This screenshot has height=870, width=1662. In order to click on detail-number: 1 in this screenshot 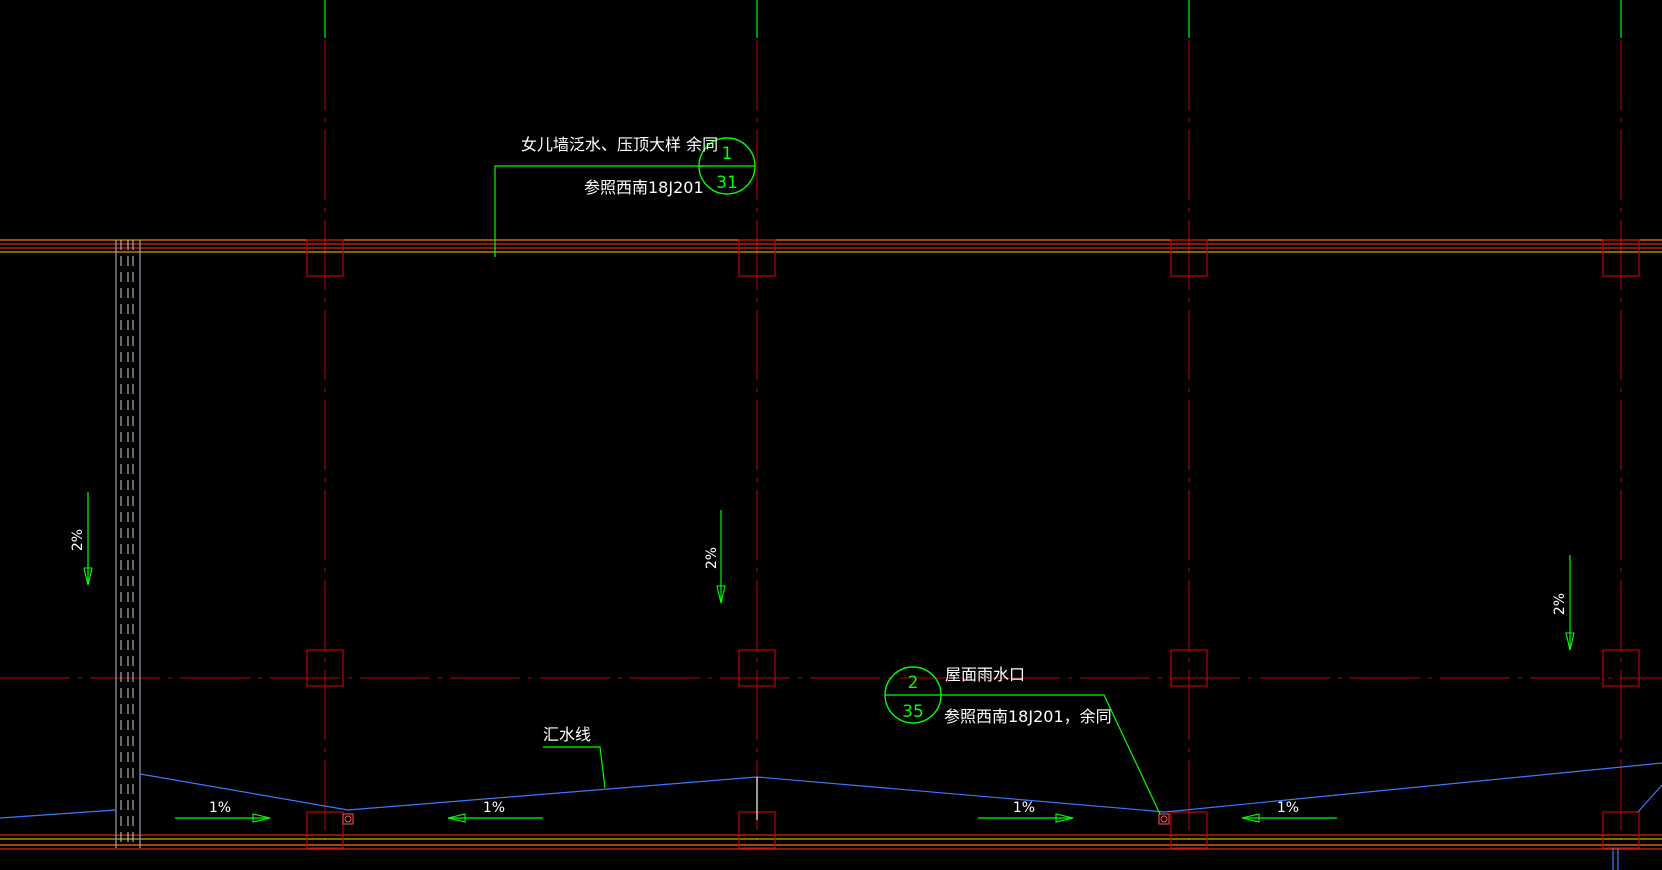, I will do `click(727, 154)`.